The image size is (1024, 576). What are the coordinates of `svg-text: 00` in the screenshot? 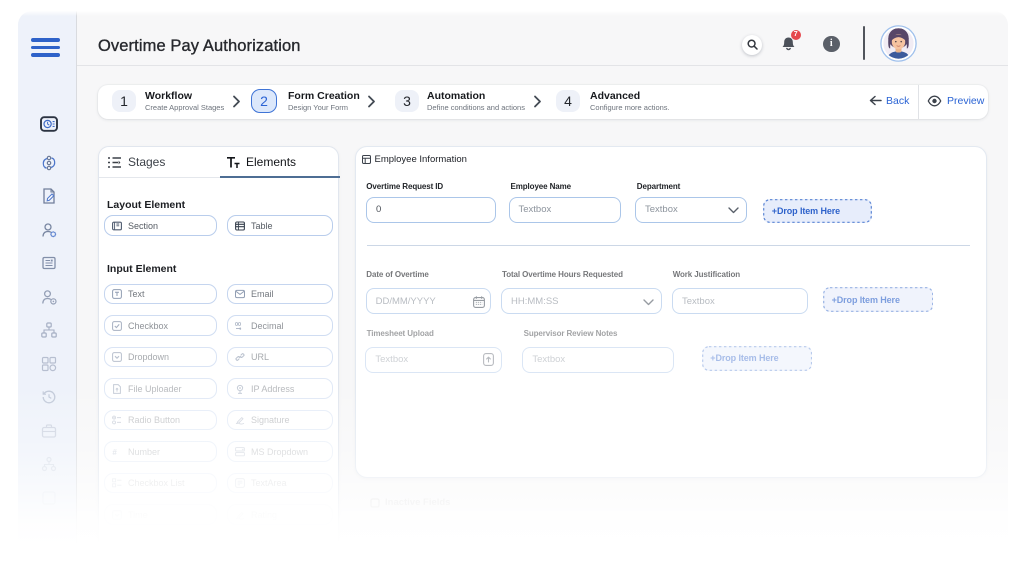 It's located at (238, 324).